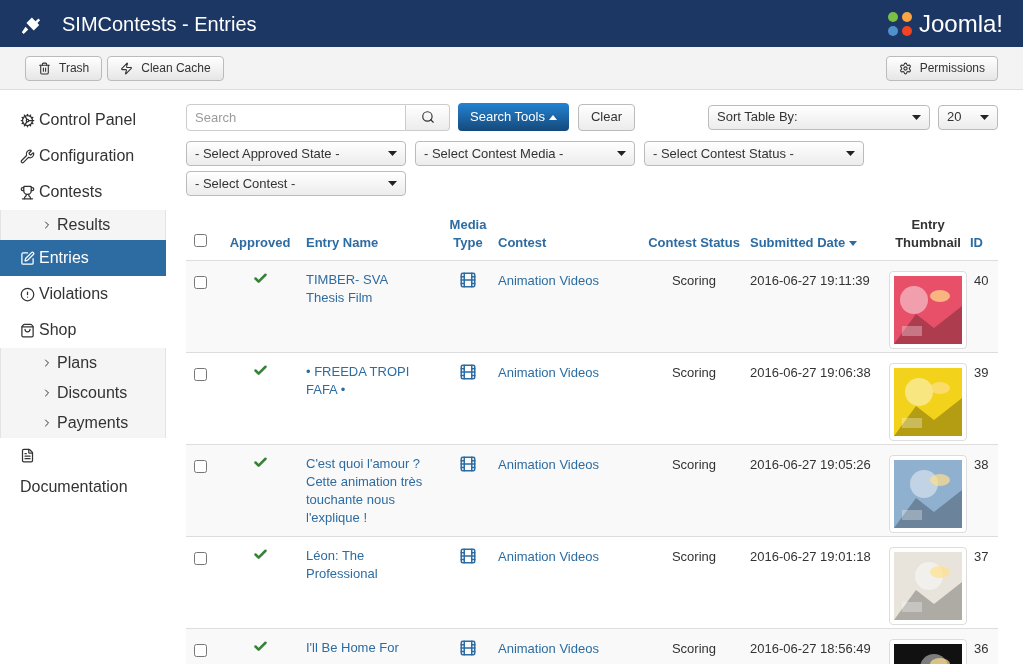 The width and height of the screenshot is (1023, 664). I want to click on gears-icon, so click(27, 120).